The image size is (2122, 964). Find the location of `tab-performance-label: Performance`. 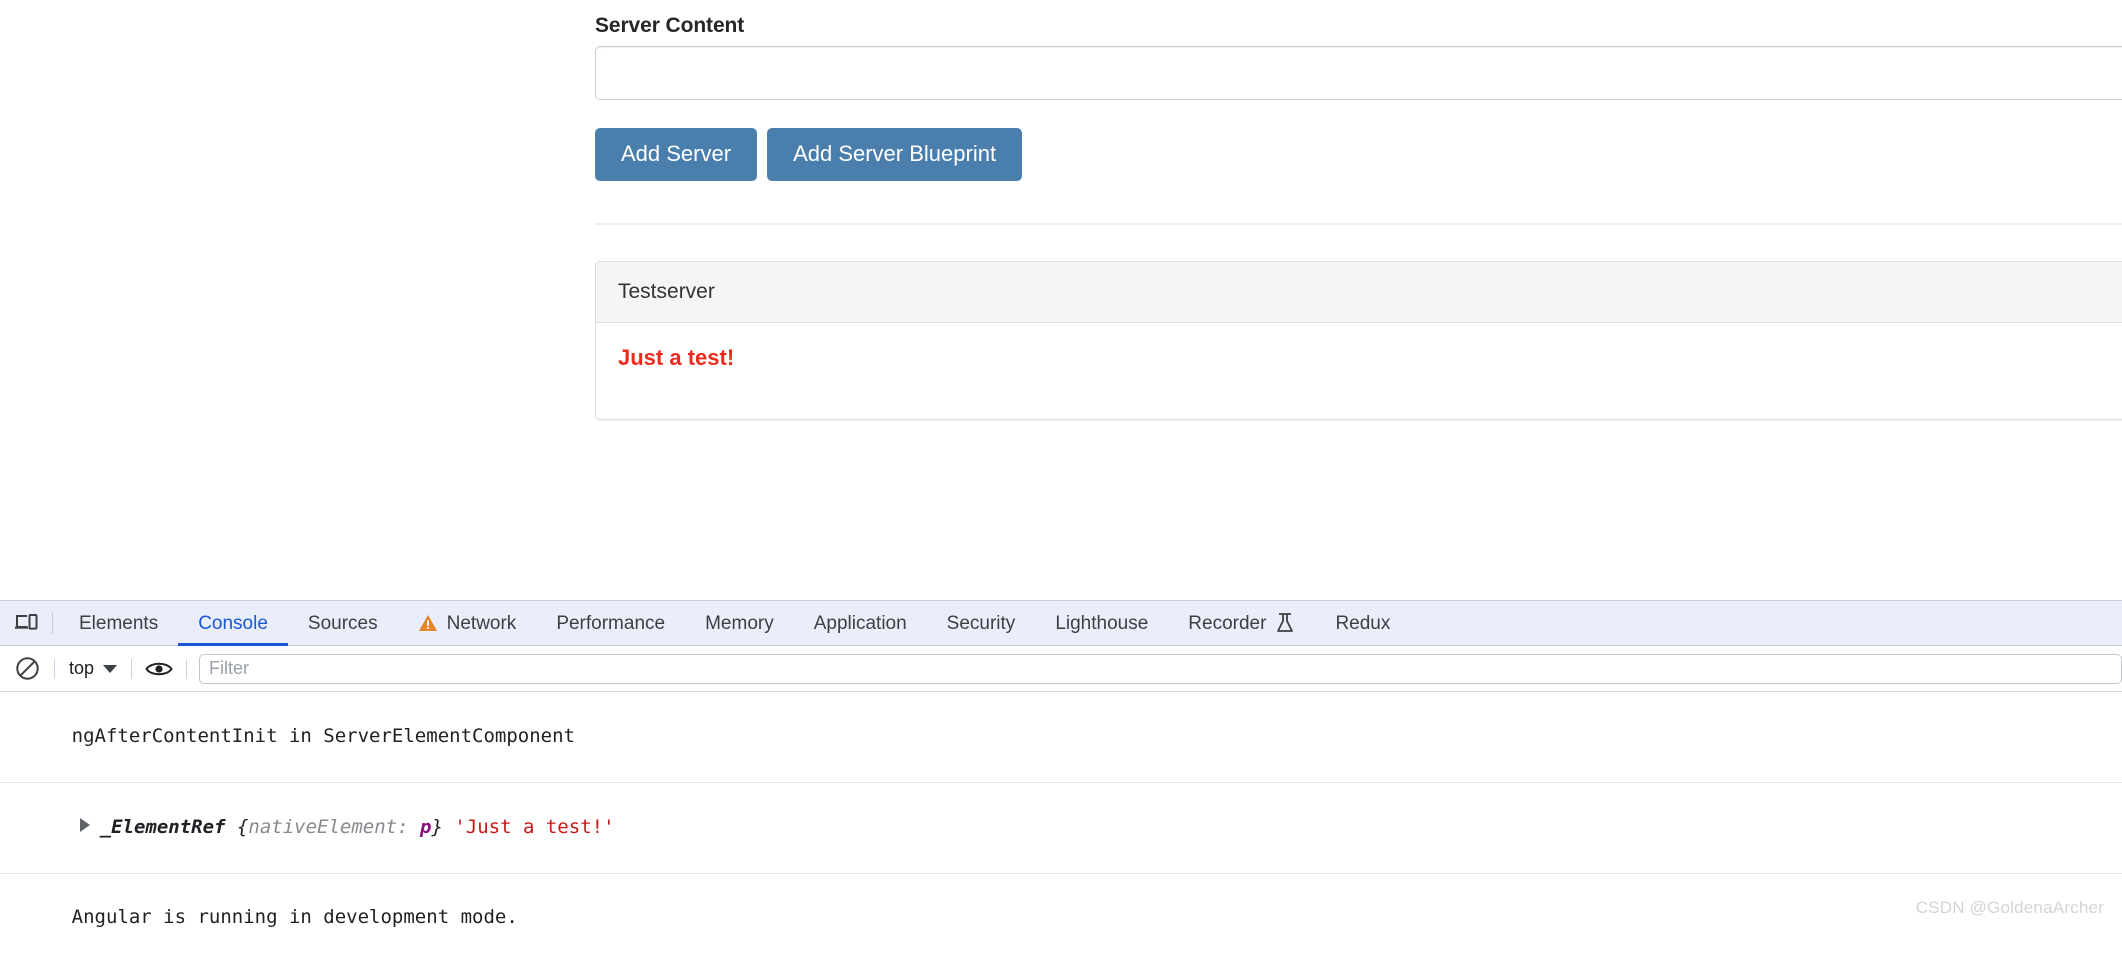

tab-performance-label: Performance is located at coordinates (610, 623).